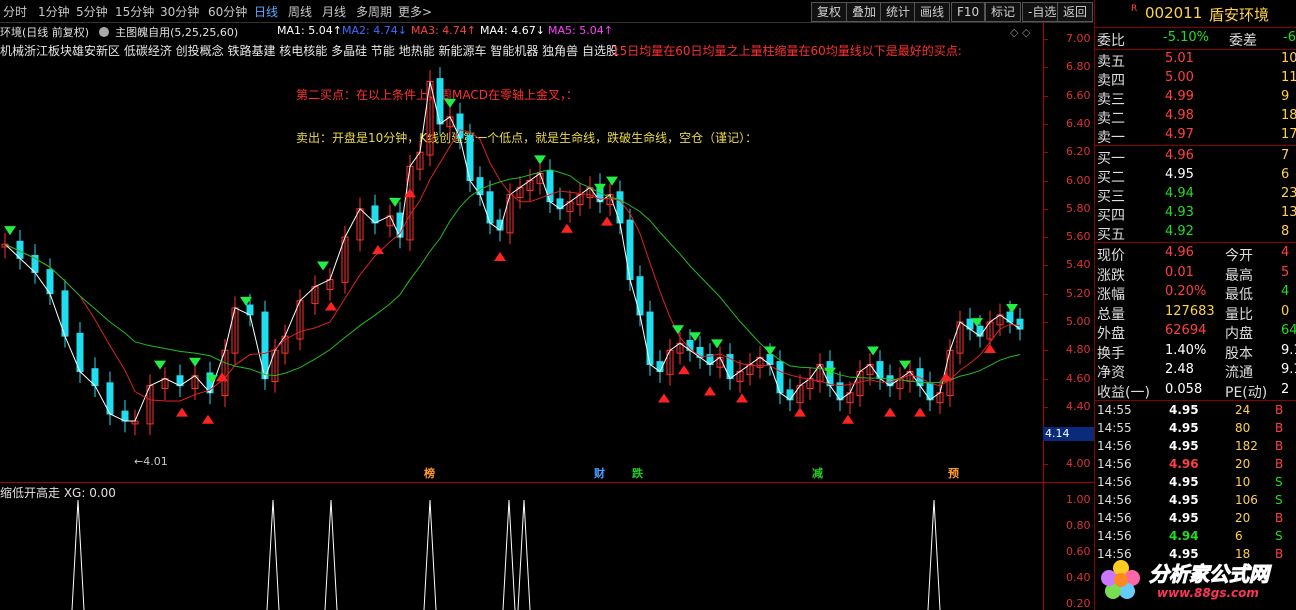 The width and height of the screenshot is (1296, 610). What do you see at coordinates (1078, 237) in the screenshot?
I see `price-tick: 5.60` at bounding box center [1078, 237].